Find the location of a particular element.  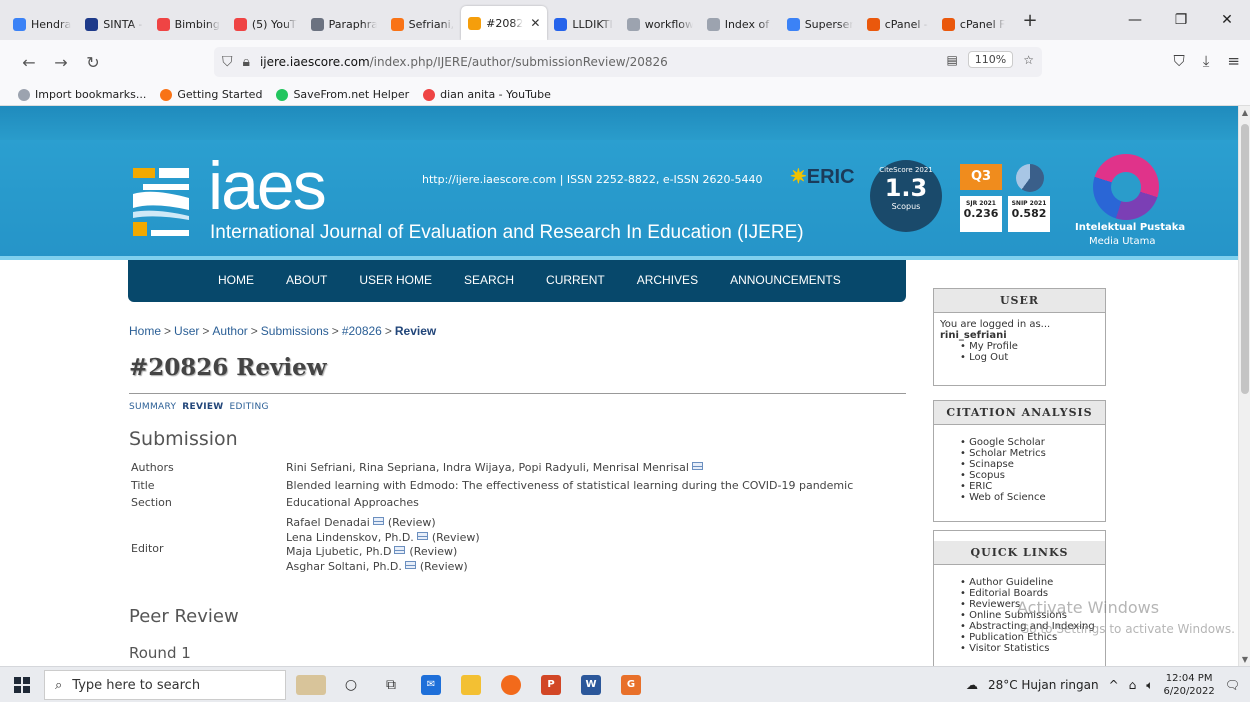

editor-label: Editor is located at coordinates (147, 548).